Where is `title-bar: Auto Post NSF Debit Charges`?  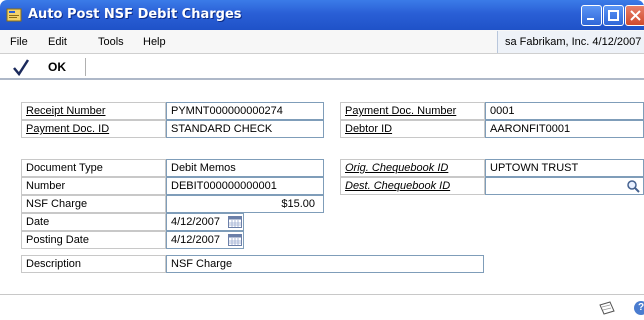 title-bar: Auto Post NSF Debit Charges is located at coordinates (322, 15).